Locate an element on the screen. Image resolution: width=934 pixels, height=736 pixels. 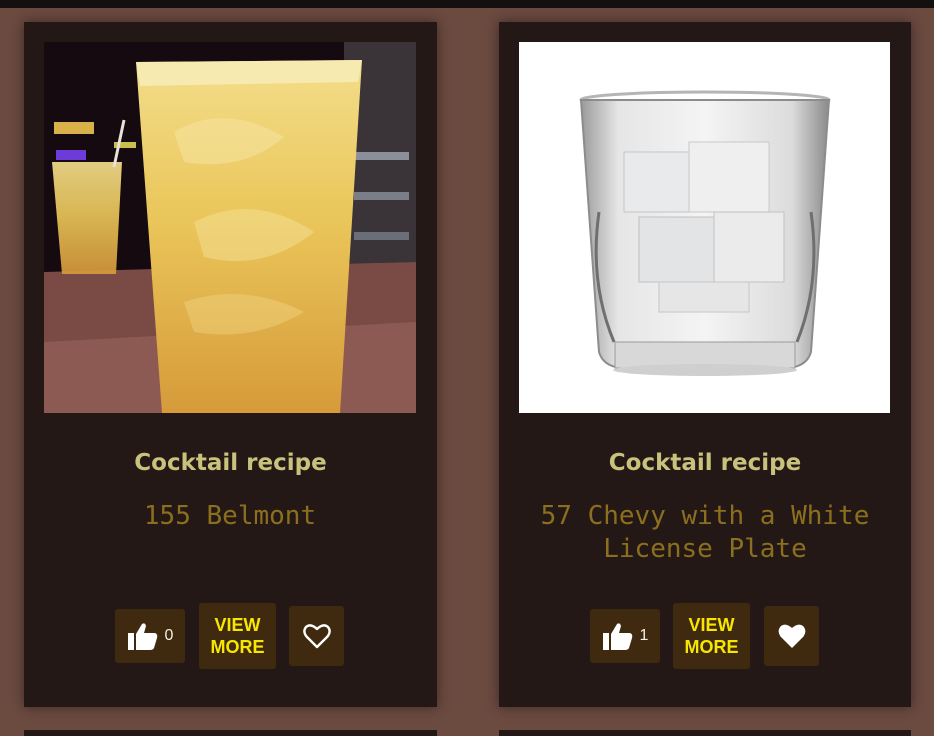
like-button: 0 is located at coordinates (150, 636).